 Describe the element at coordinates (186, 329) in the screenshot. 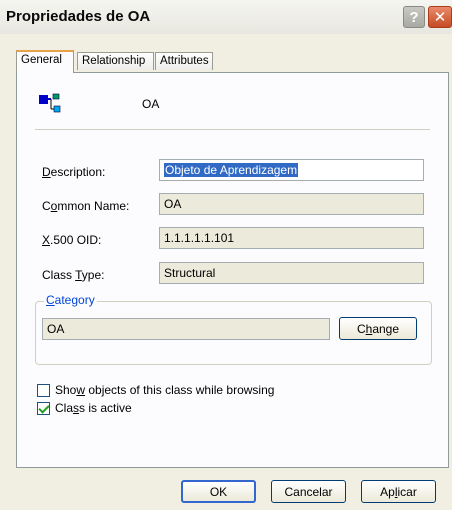

I see `category-field: OA` at that location.